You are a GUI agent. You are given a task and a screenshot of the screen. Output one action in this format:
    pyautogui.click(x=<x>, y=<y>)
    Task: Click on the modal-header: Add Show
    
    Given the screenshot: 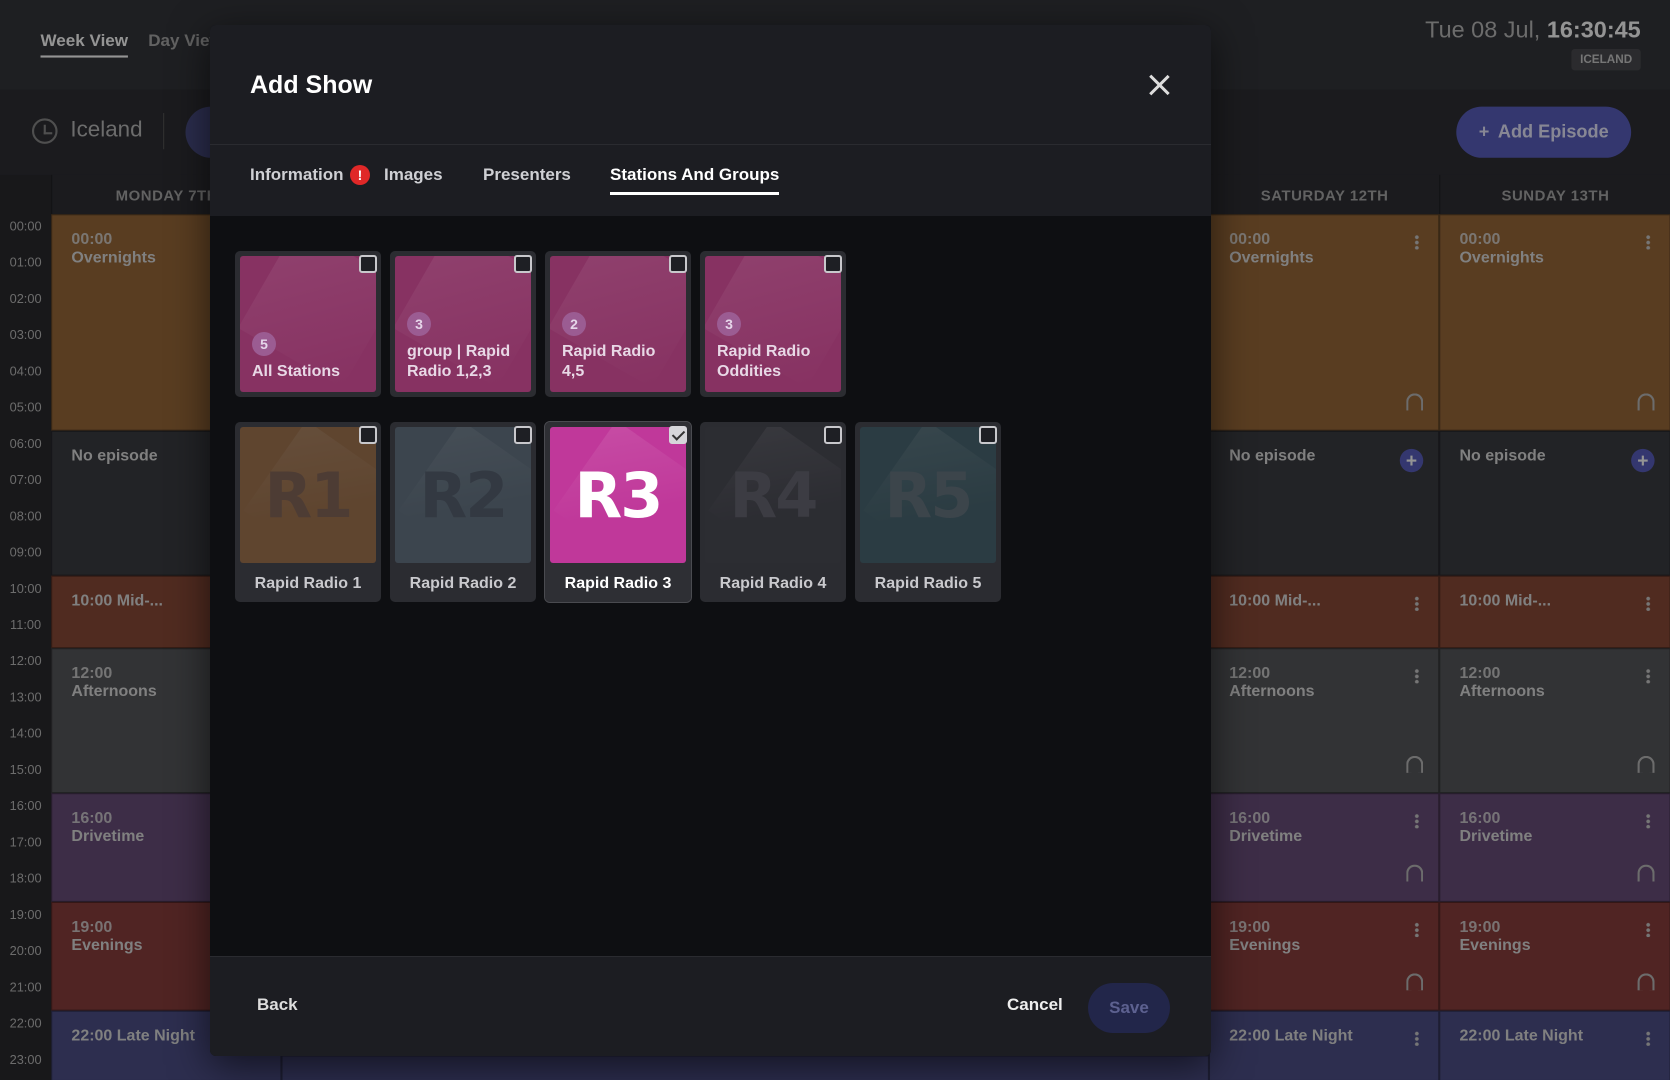 What is the action you would take?
    pyautogui.click(x=710, y=85)
    